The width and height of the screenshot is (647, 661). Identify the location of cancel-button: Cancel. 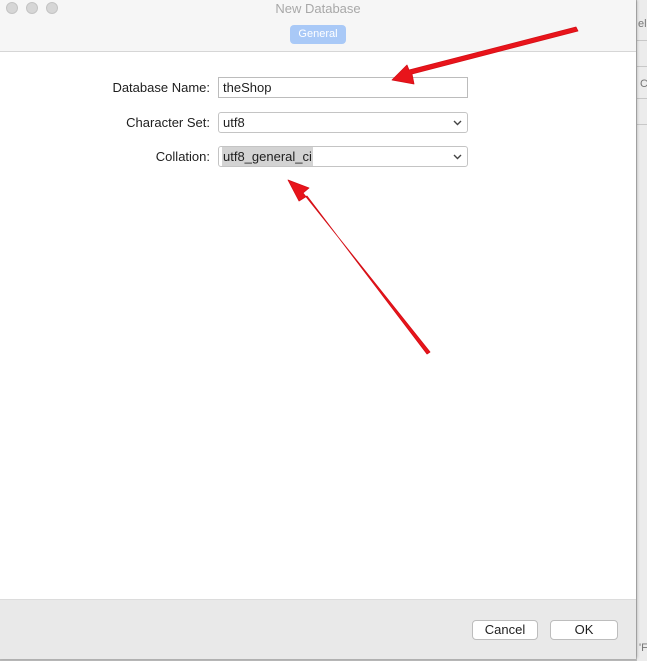
(505, 630).